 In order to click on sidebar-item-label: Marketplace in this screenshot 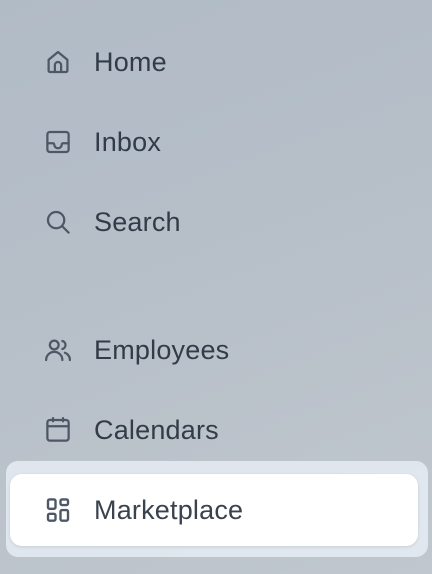, I will do `click(169, 509)`.